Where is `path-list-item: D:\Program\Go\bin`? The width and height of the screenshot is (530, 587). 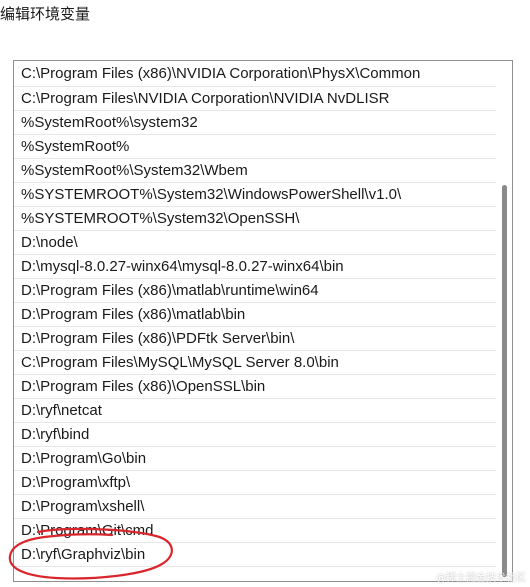 path-list-item: D:\Program\Go\bin is located at coordinates (255, 459).